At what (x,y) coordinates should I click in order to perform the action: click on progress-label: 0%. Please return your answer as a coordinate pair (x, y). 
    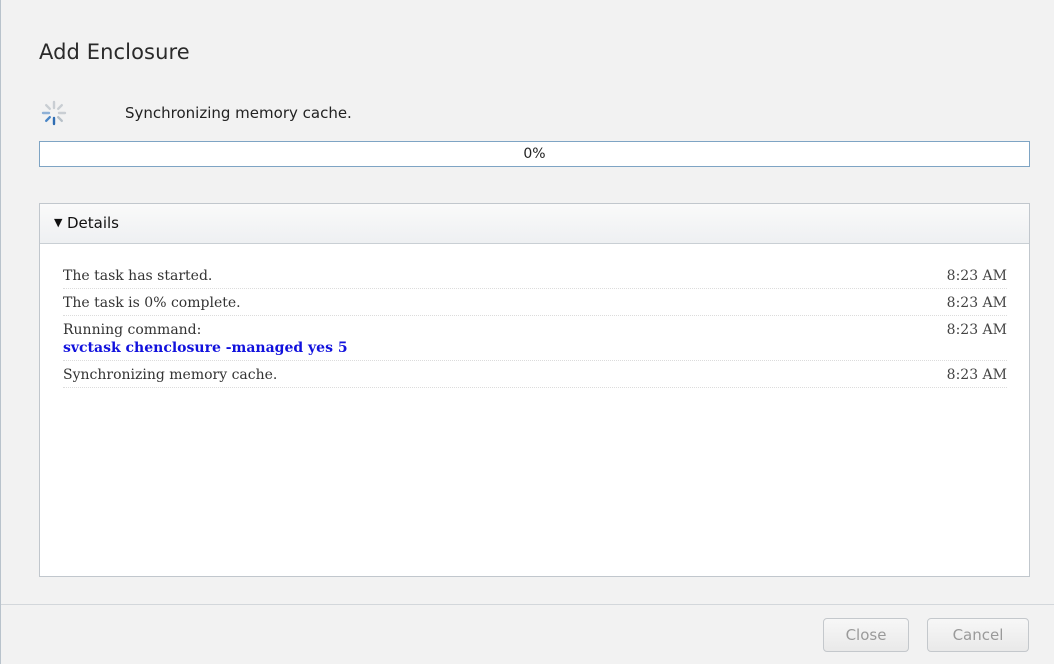
    Looking at the image, I should click on (534, 154).